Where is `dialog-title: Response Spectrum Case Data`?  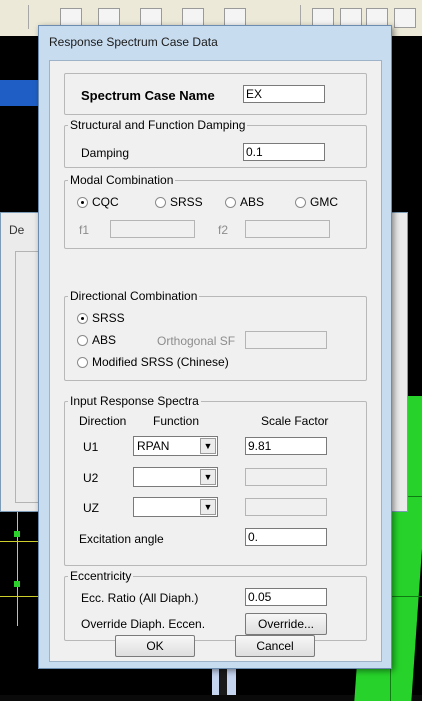
dialog-title: Response Spectrum Case Data is located at coordinates (133, 42).